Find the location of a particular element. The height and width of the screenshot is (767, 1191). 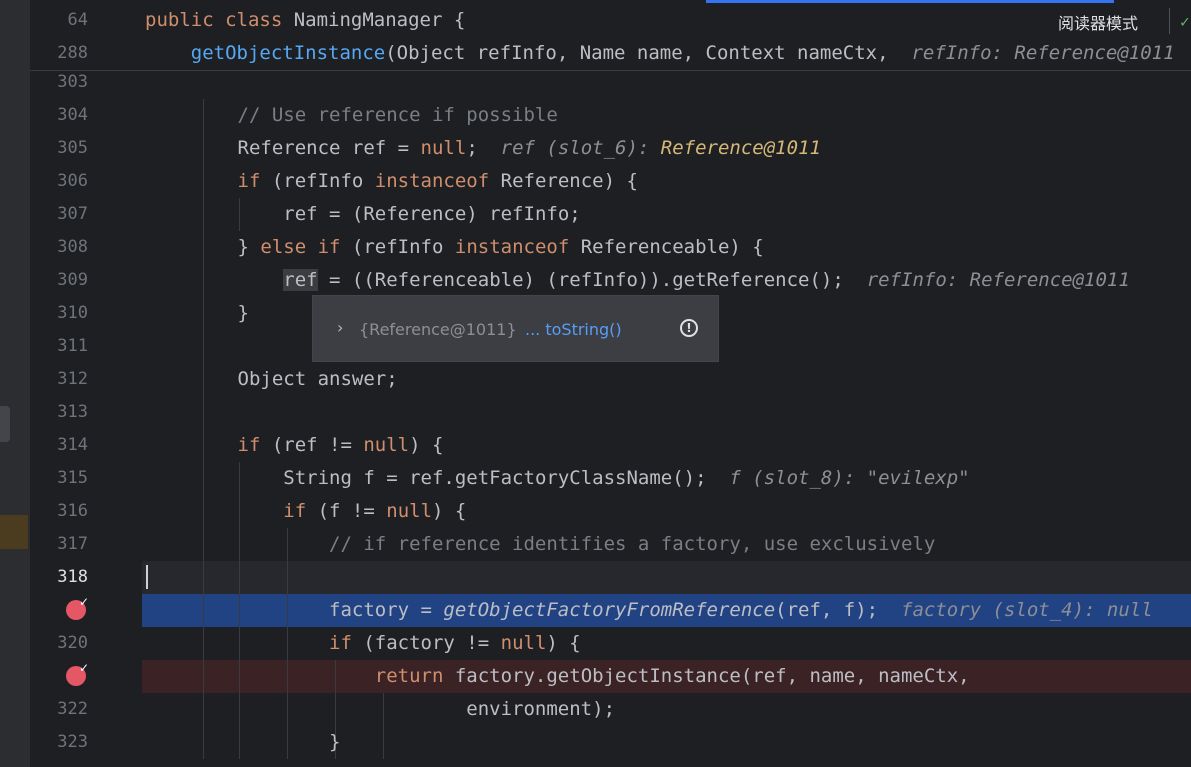

line-number: 308 is located at coordinates (59, 247).